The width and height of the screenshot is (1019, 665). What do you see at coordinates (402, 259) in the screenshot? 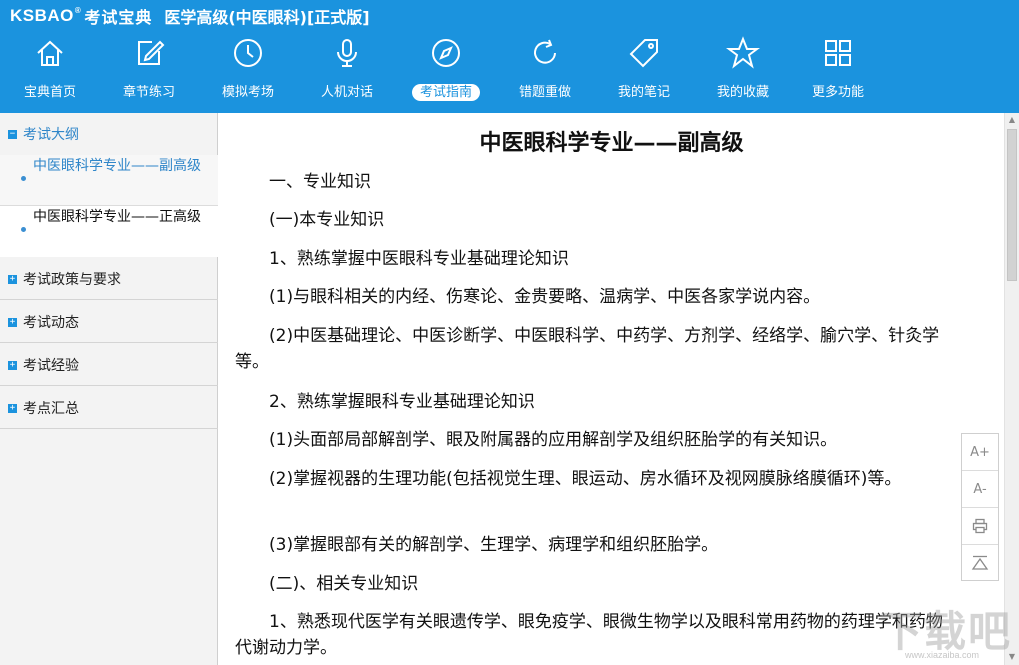
I see `paragraph: 1、熟练掌握中医眼科专业基础理论知识` at bounding box center [402, 259].